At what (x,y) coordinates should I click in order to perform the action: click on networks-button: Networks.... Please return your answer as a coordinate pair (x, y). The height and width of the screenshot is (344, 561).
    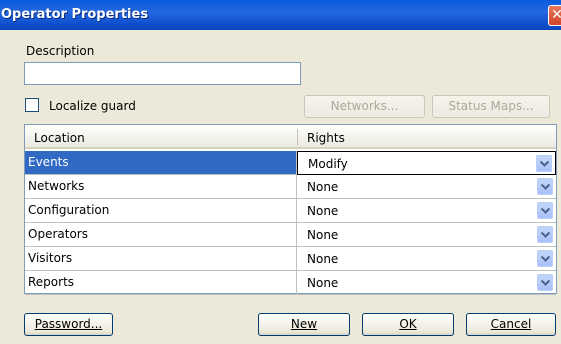
    Looking at the image, I should click on (364, 106).